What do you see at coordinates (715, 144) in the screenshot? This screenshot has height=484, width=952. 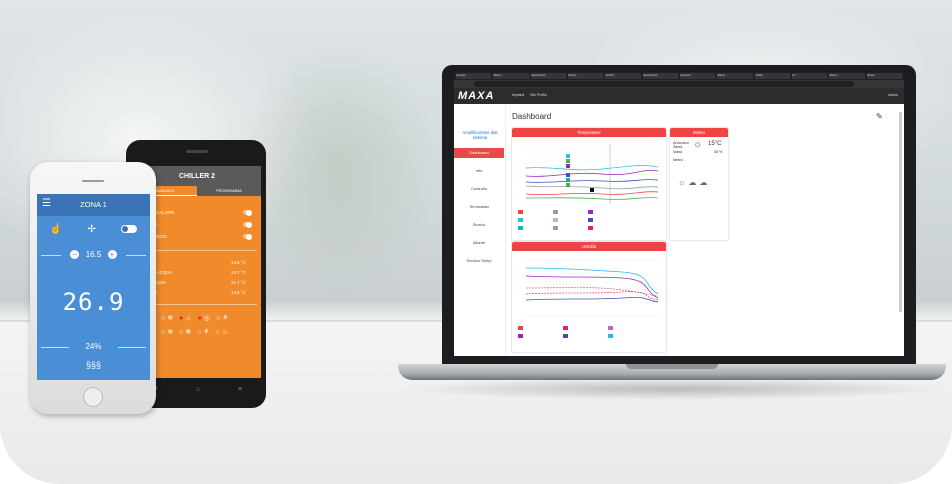 I see `meteo-current-temp: 15°C` at bounding box center [715, 144].